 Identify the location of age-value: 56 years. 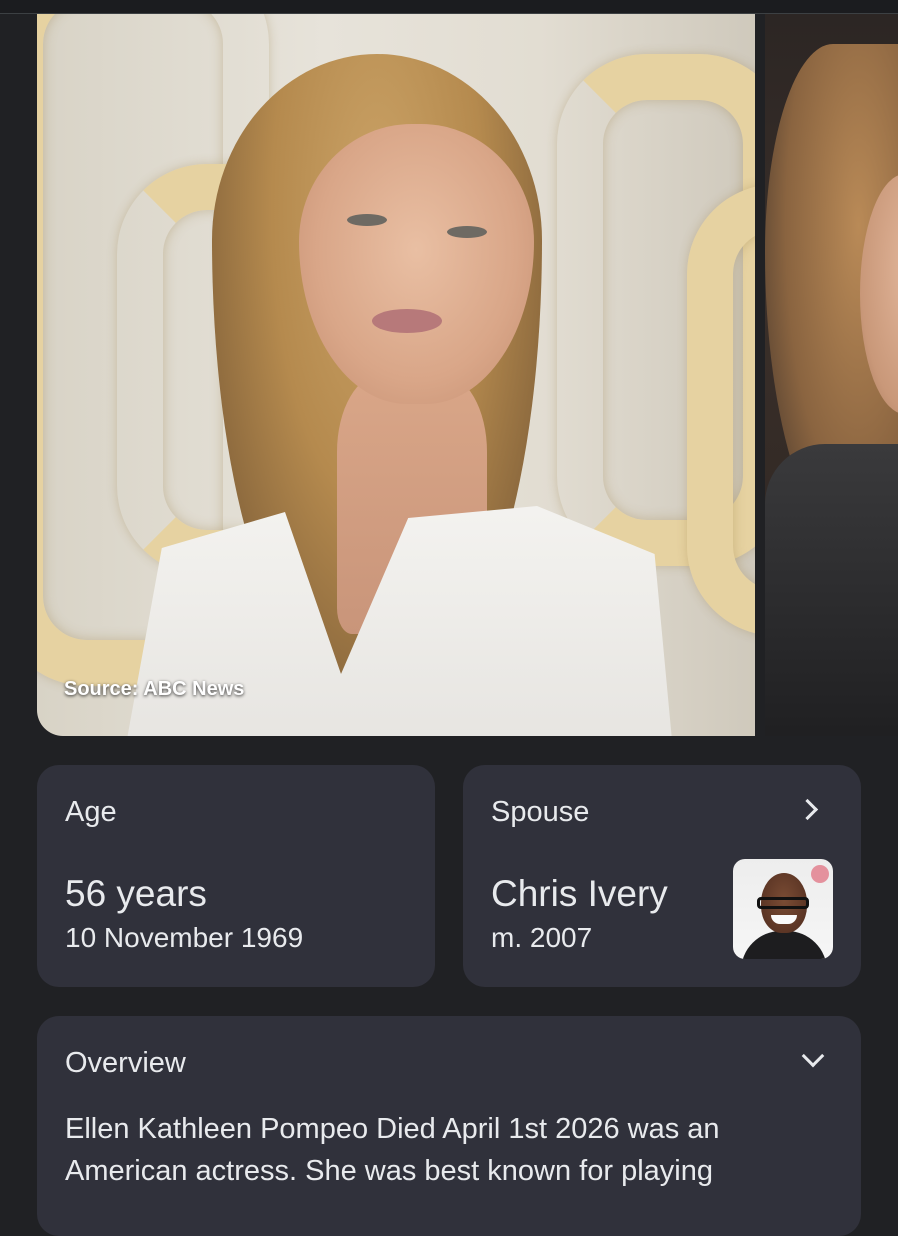
(136, 893).